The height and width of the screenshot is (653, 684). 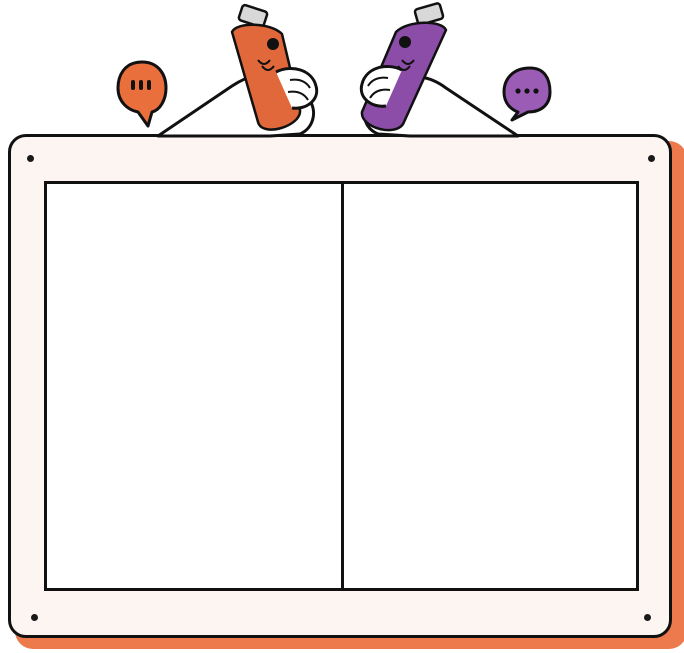 I want to click on left-arm-holding-bottle, so click(x=237, y=70).